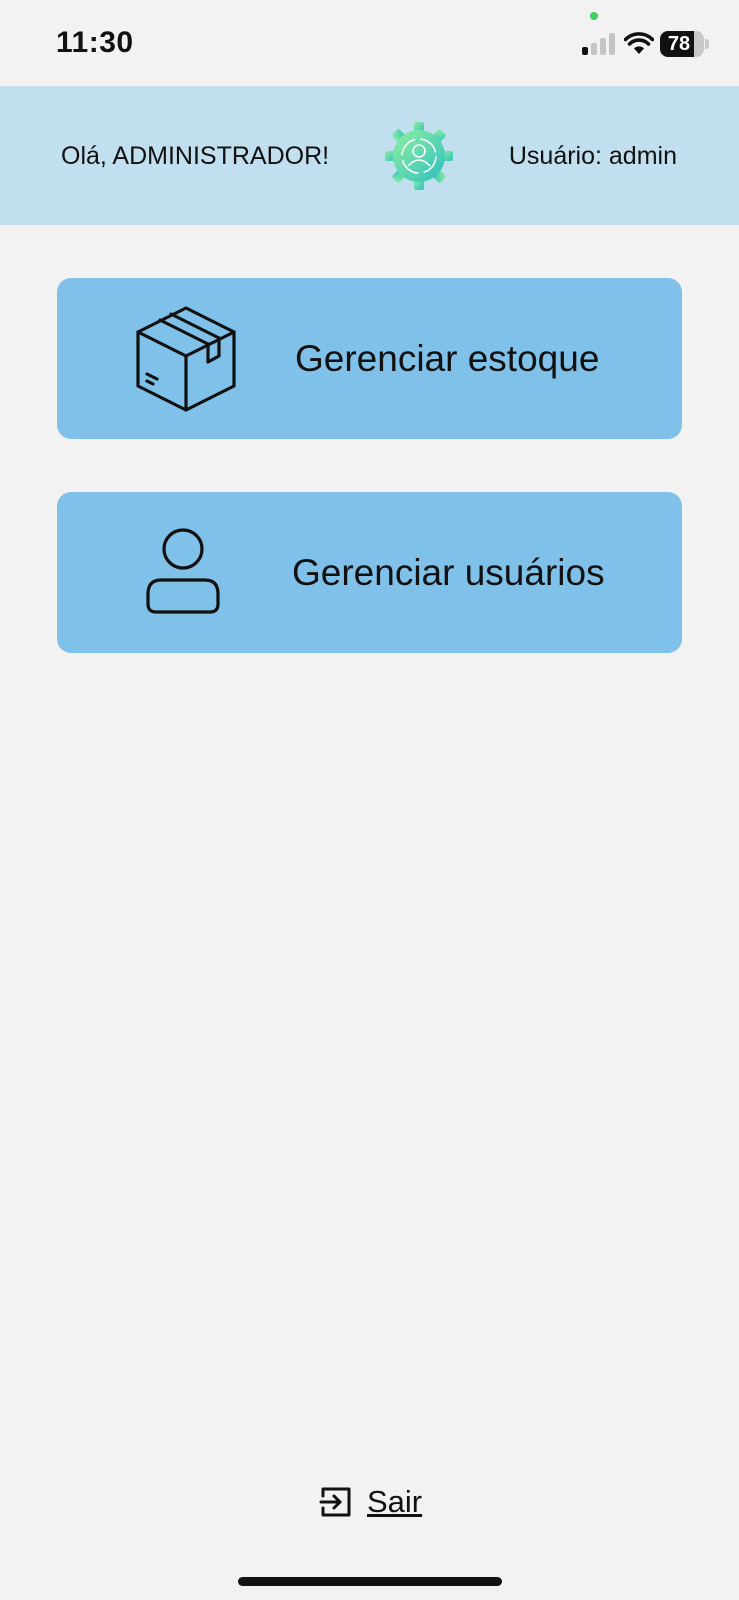  I want to click on manage-stock-button: Gerenciar estoque, so click(369, 358).